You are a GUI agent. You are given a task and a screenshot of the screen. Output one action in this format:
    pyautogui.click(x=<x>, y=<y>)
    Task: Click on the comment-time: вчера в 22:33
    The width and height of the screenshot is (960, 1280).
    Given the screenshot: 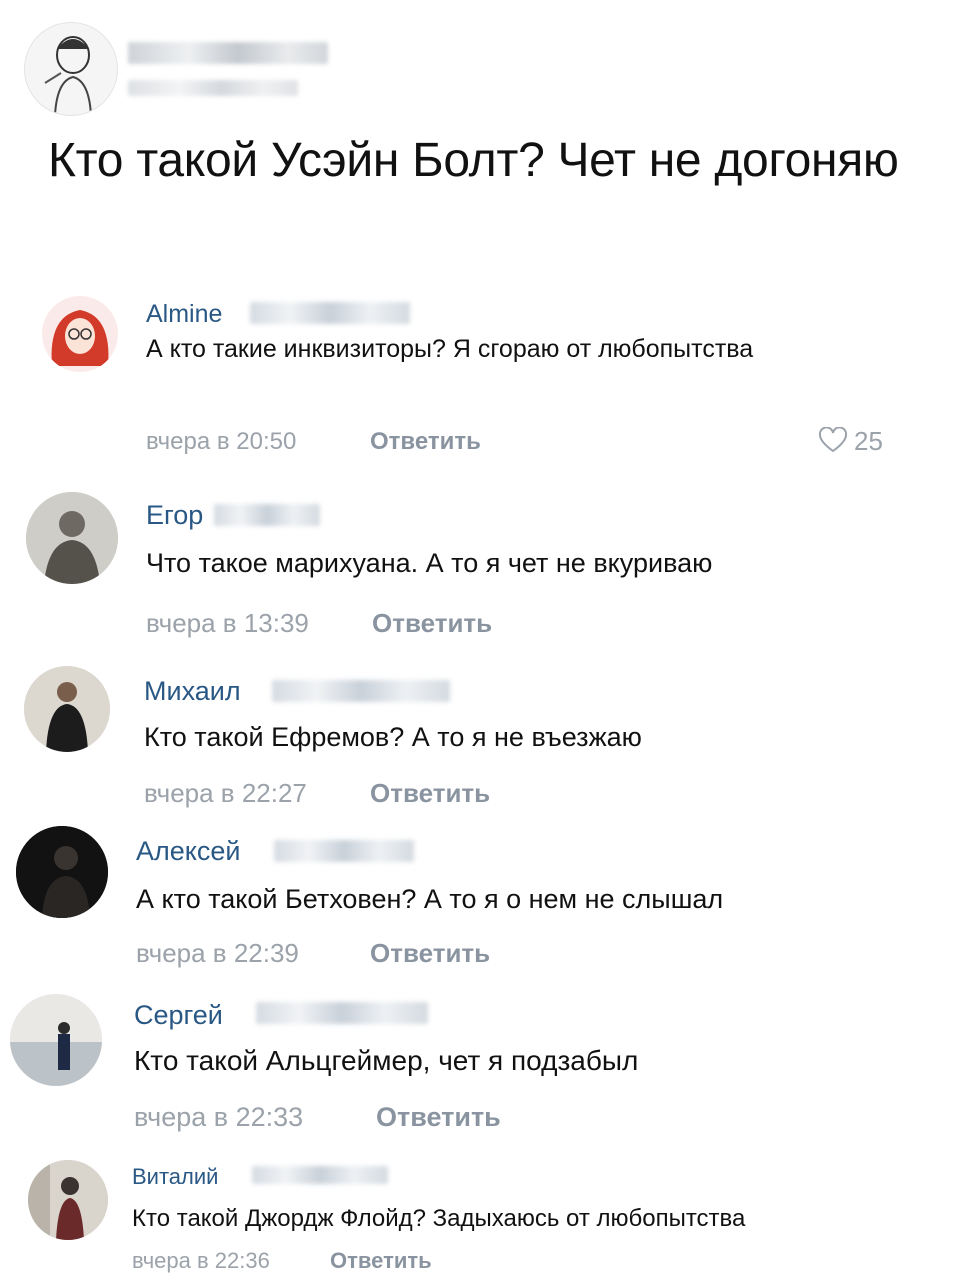 What is the action you would take?
    pyautogui.click(x=219, y=1117)
    